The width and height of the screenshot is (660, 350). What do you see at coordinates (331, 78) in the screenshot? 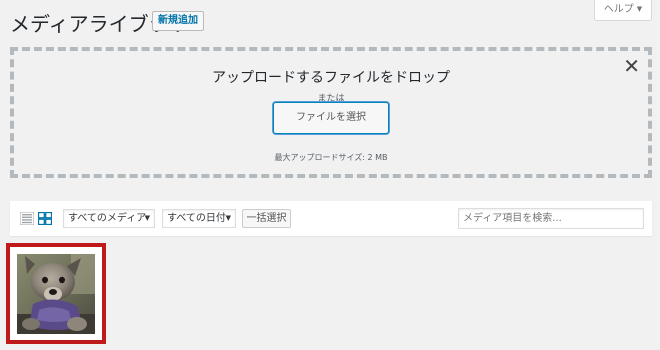
I see `drop-instructions: アップロードするファイルをドロップ` at bounding box center [331, 78].